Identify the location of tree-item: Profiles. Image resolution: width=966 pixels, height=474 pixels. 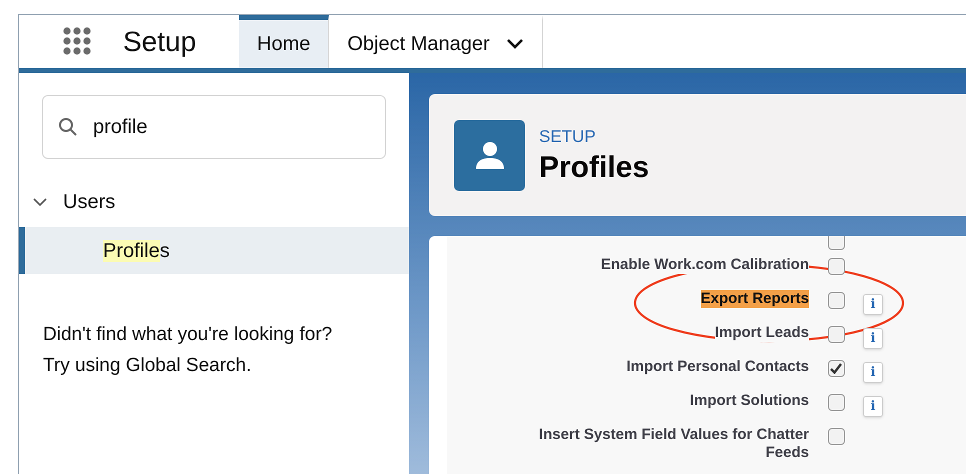
(214, 250).